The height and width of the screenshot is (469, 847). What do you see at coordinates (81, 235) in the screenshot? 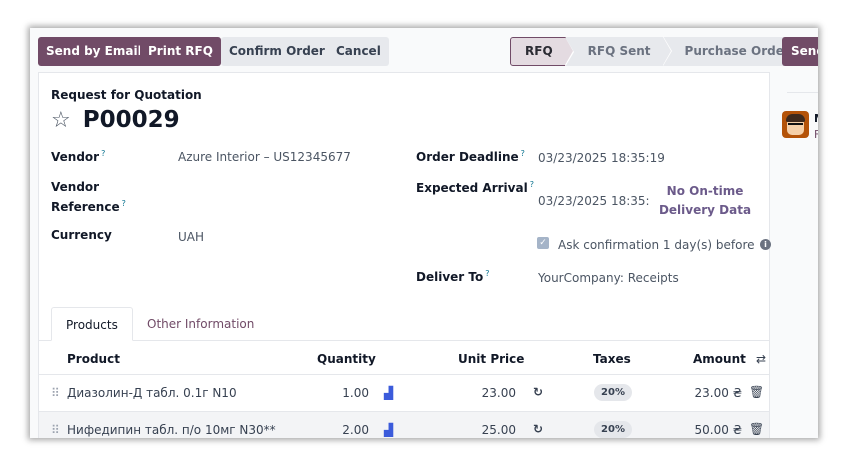
I see `currency-label: Currency` at bounding box center [81, 235].